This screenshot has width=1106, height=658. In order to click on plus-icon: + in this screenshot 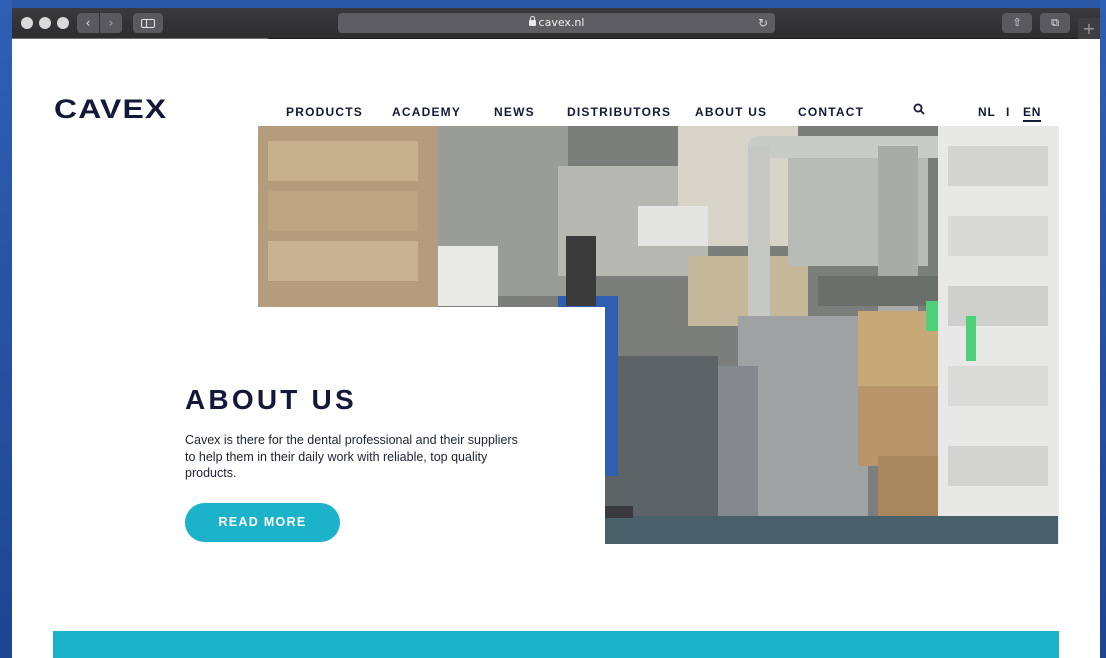, I will do `click(1089, 28)`.